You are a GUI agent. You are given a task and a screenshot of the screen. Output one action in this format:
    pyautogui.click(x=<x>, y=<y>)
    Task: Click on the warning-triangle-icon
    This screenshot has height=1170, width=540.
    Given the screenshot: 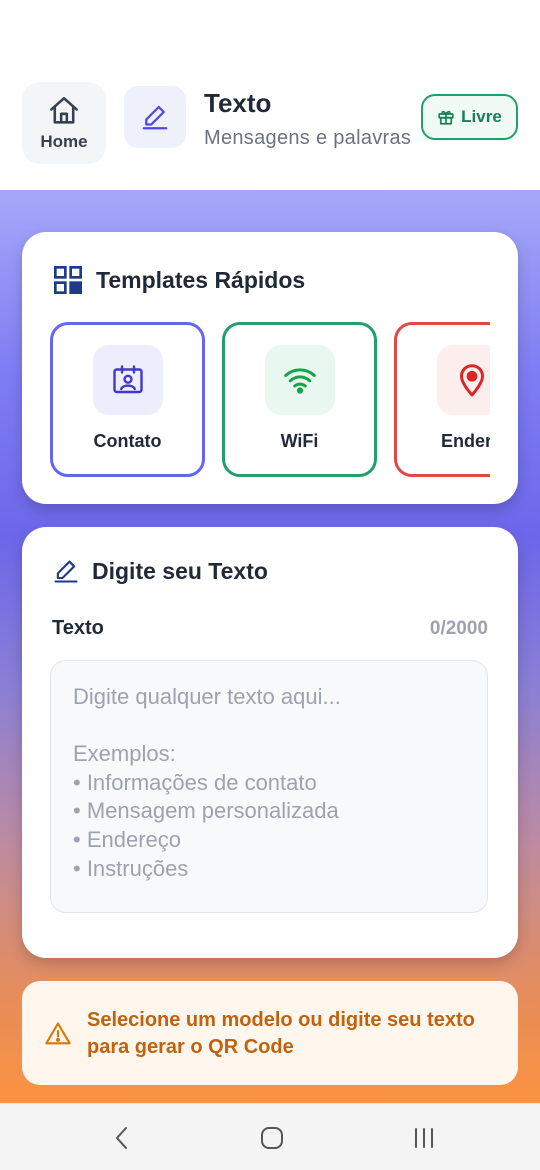 What is the action you would take?
    pyautogui.click(x=58, y=1033)
    